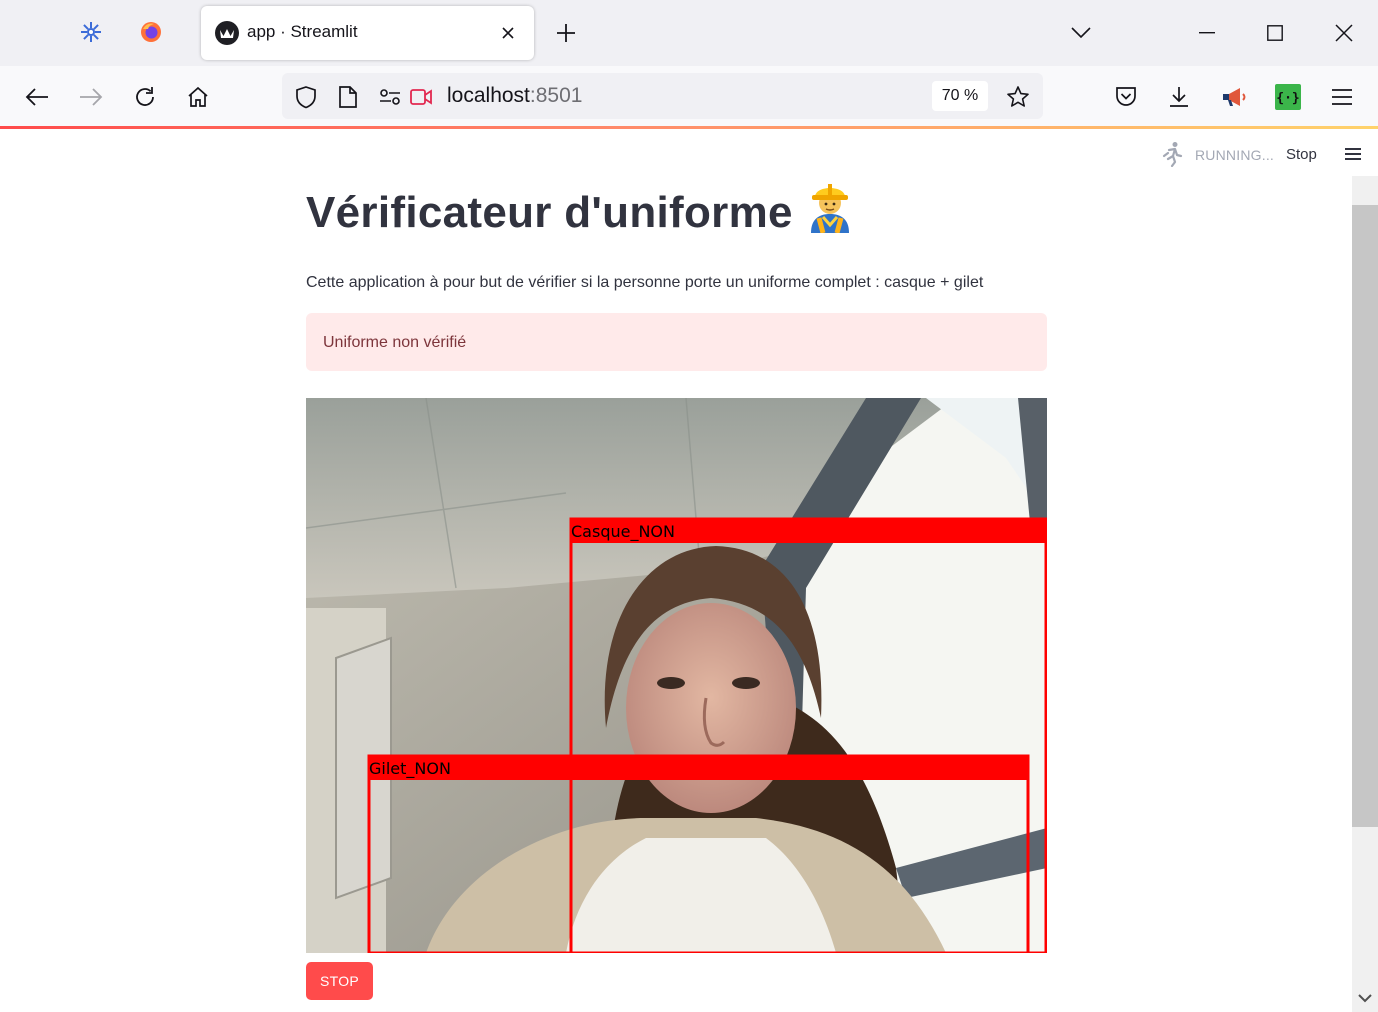 Image resolution: width=1378 pixels, height=1012 pixels. I want to click on firefox-icon, so click(151, 32).